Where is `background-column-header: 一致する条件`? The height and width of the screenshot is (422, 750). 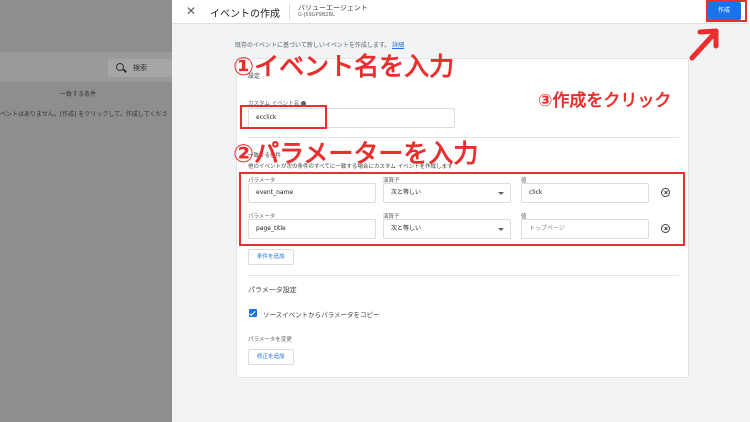 background-column-header: 一致する条件 is located at coordinates (78, 94).